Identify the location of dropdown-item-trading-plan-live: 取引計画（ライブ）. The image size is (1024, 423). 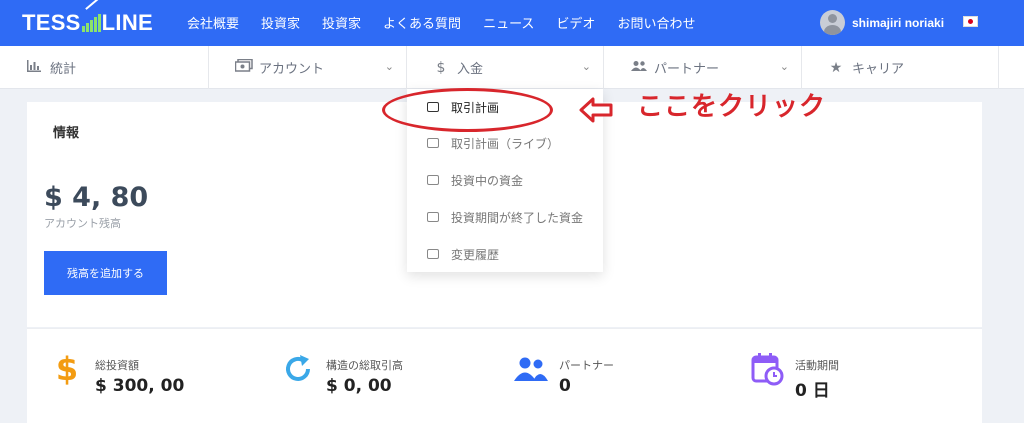
(505, 143).